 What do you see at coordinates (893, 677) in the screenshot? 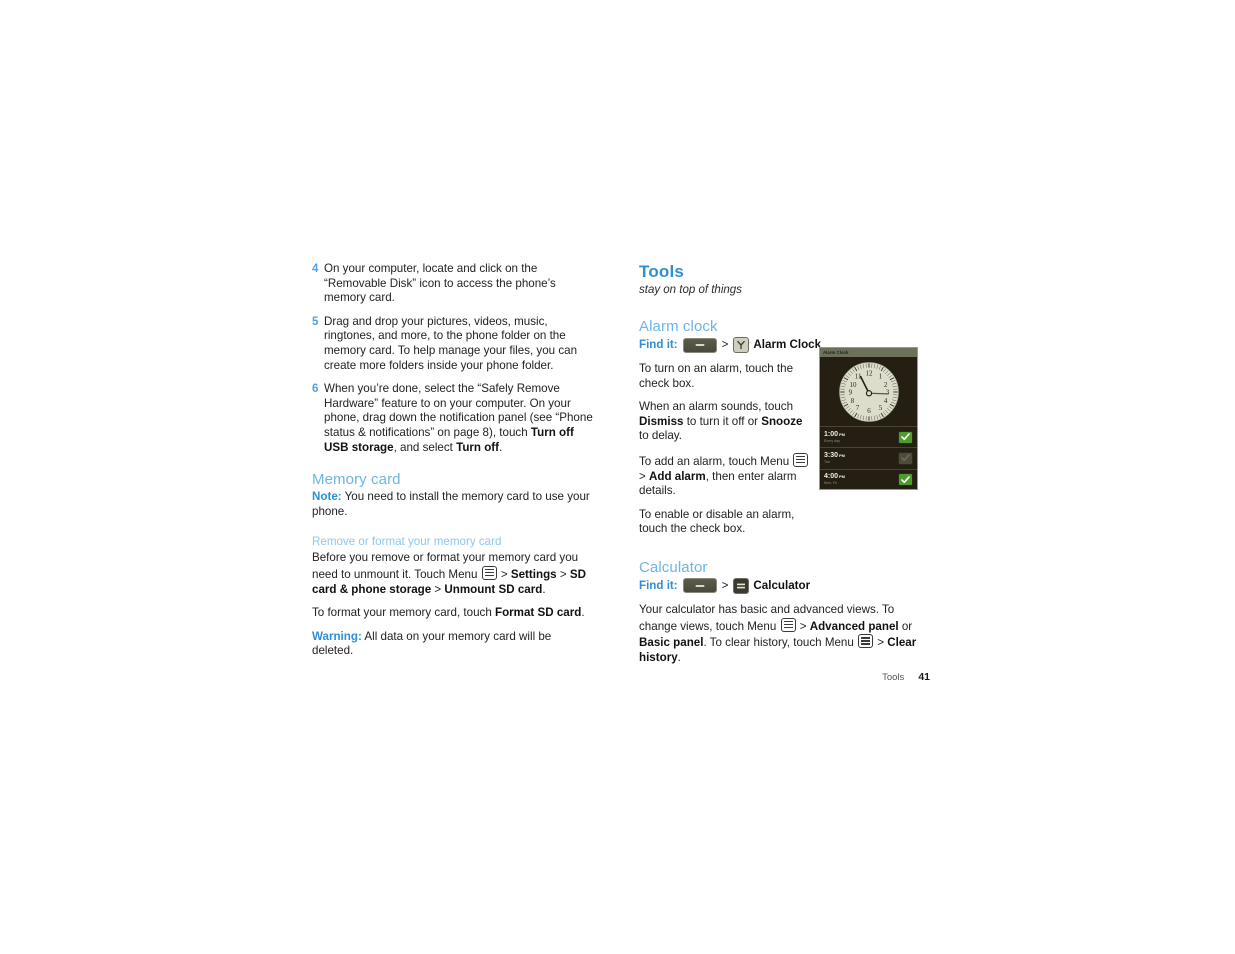
I see `footer-section-label: Tools` at bounding box center [893, 677].